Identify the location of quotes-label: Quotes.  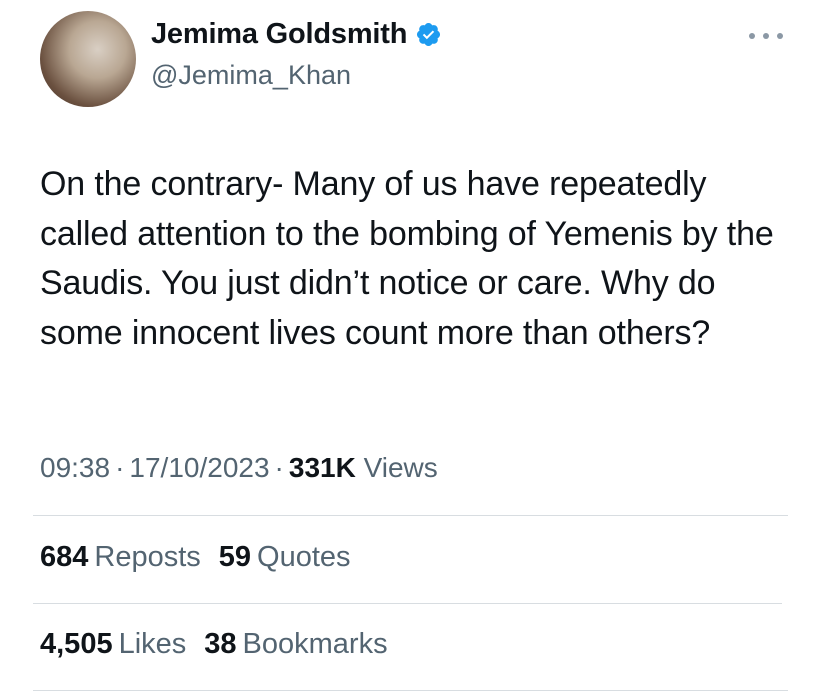
(304, 557).